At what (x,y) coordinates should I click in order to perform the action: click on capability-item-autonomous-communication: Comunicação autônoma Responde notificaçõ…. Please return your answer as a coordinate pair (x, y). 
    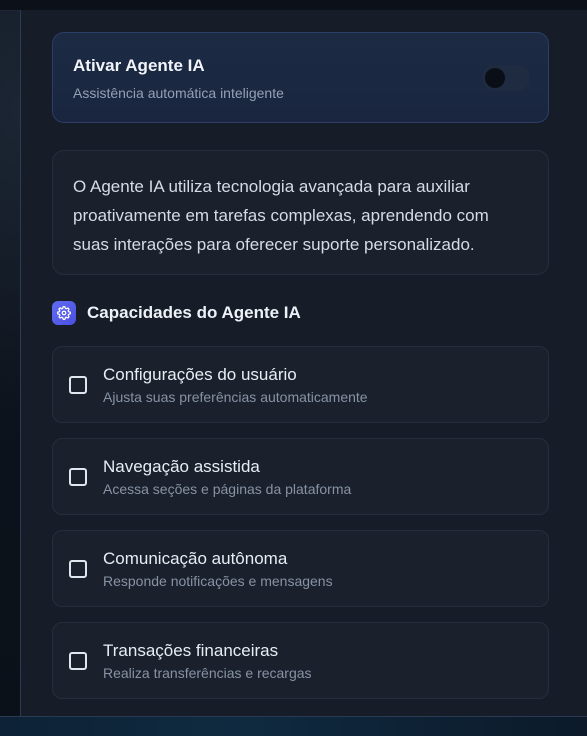
    Looking at the image, I should click on (300, 568).